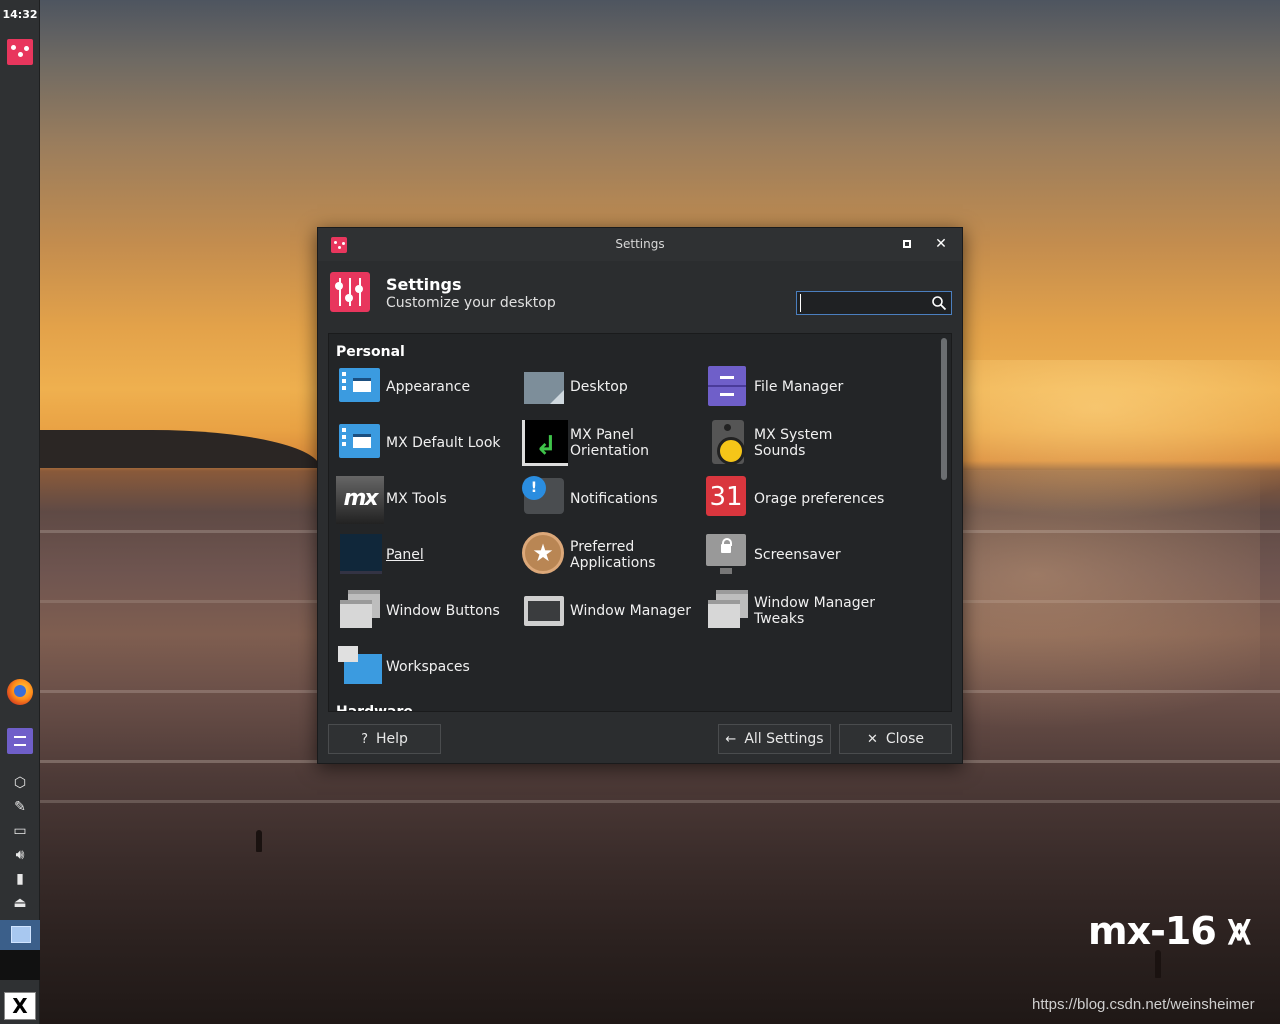 This screenshot has width=1280, height=1024. What do you see at coordinates (939, 303) in the screenshot?
I see `search-icon` at bounding box center [939, 303].